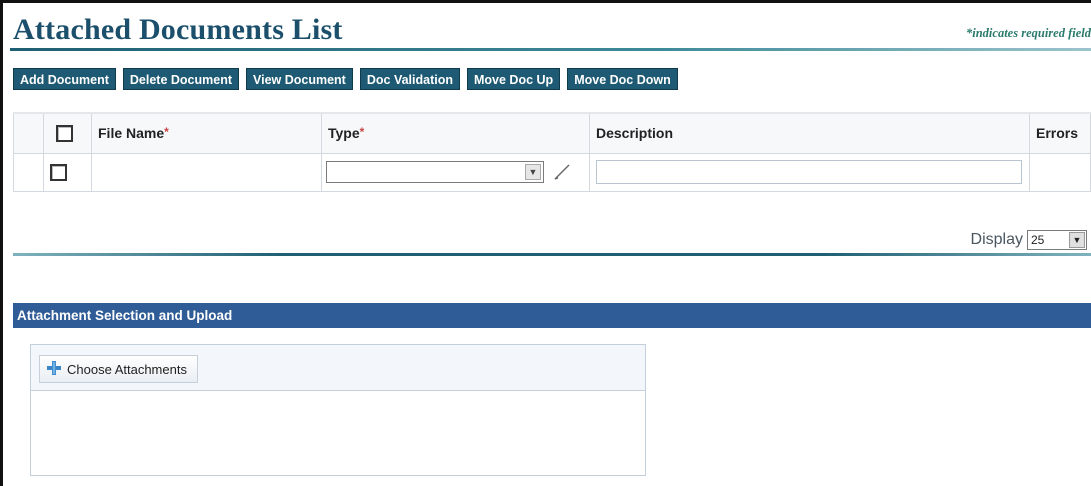 The width and height of the screenshot is (1091, 486). Describe the element at coordinates (622, 79) in the screenshot. I see `move-doc-down-button: Move Doc Down` at that location.